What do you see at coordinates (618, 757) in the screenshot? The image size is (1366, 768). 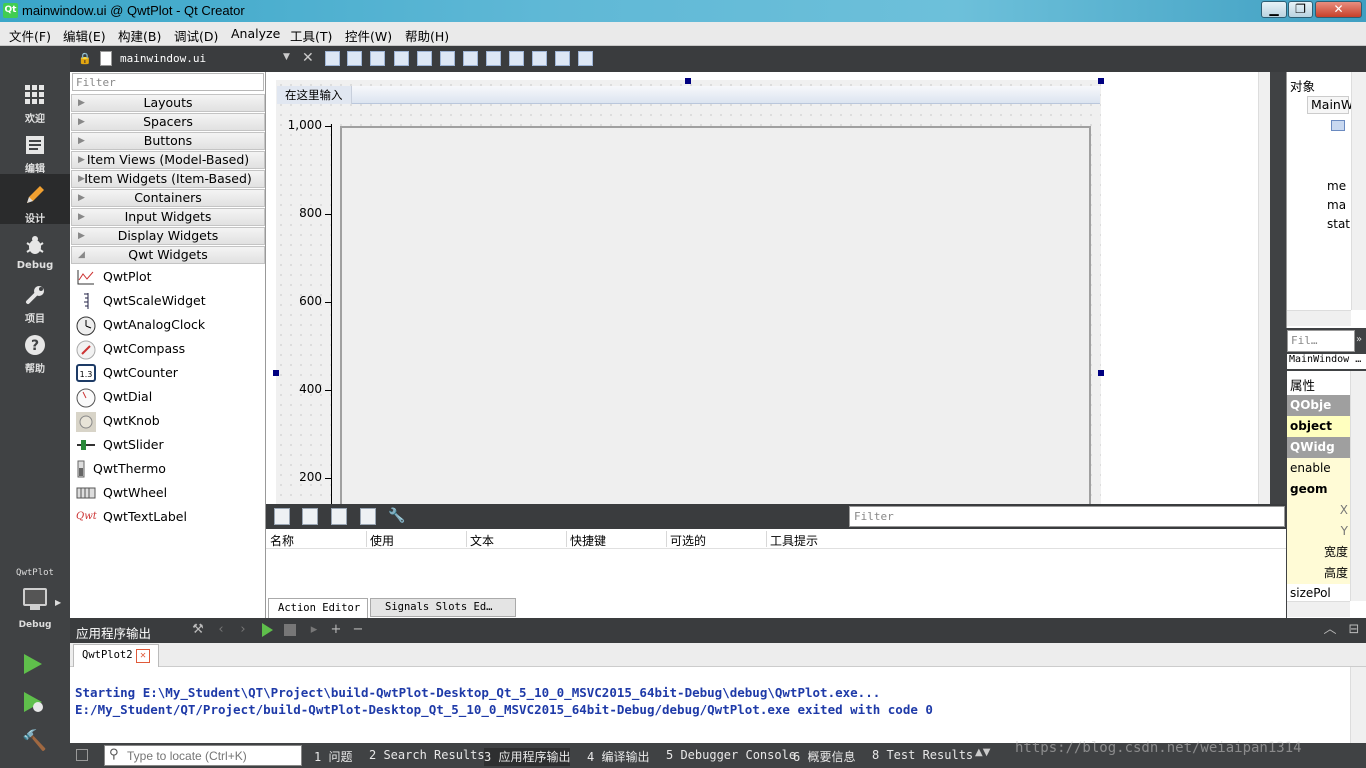 I see `status-tab-compile-output: 4 编译输出` at bounding box center [618, 757].